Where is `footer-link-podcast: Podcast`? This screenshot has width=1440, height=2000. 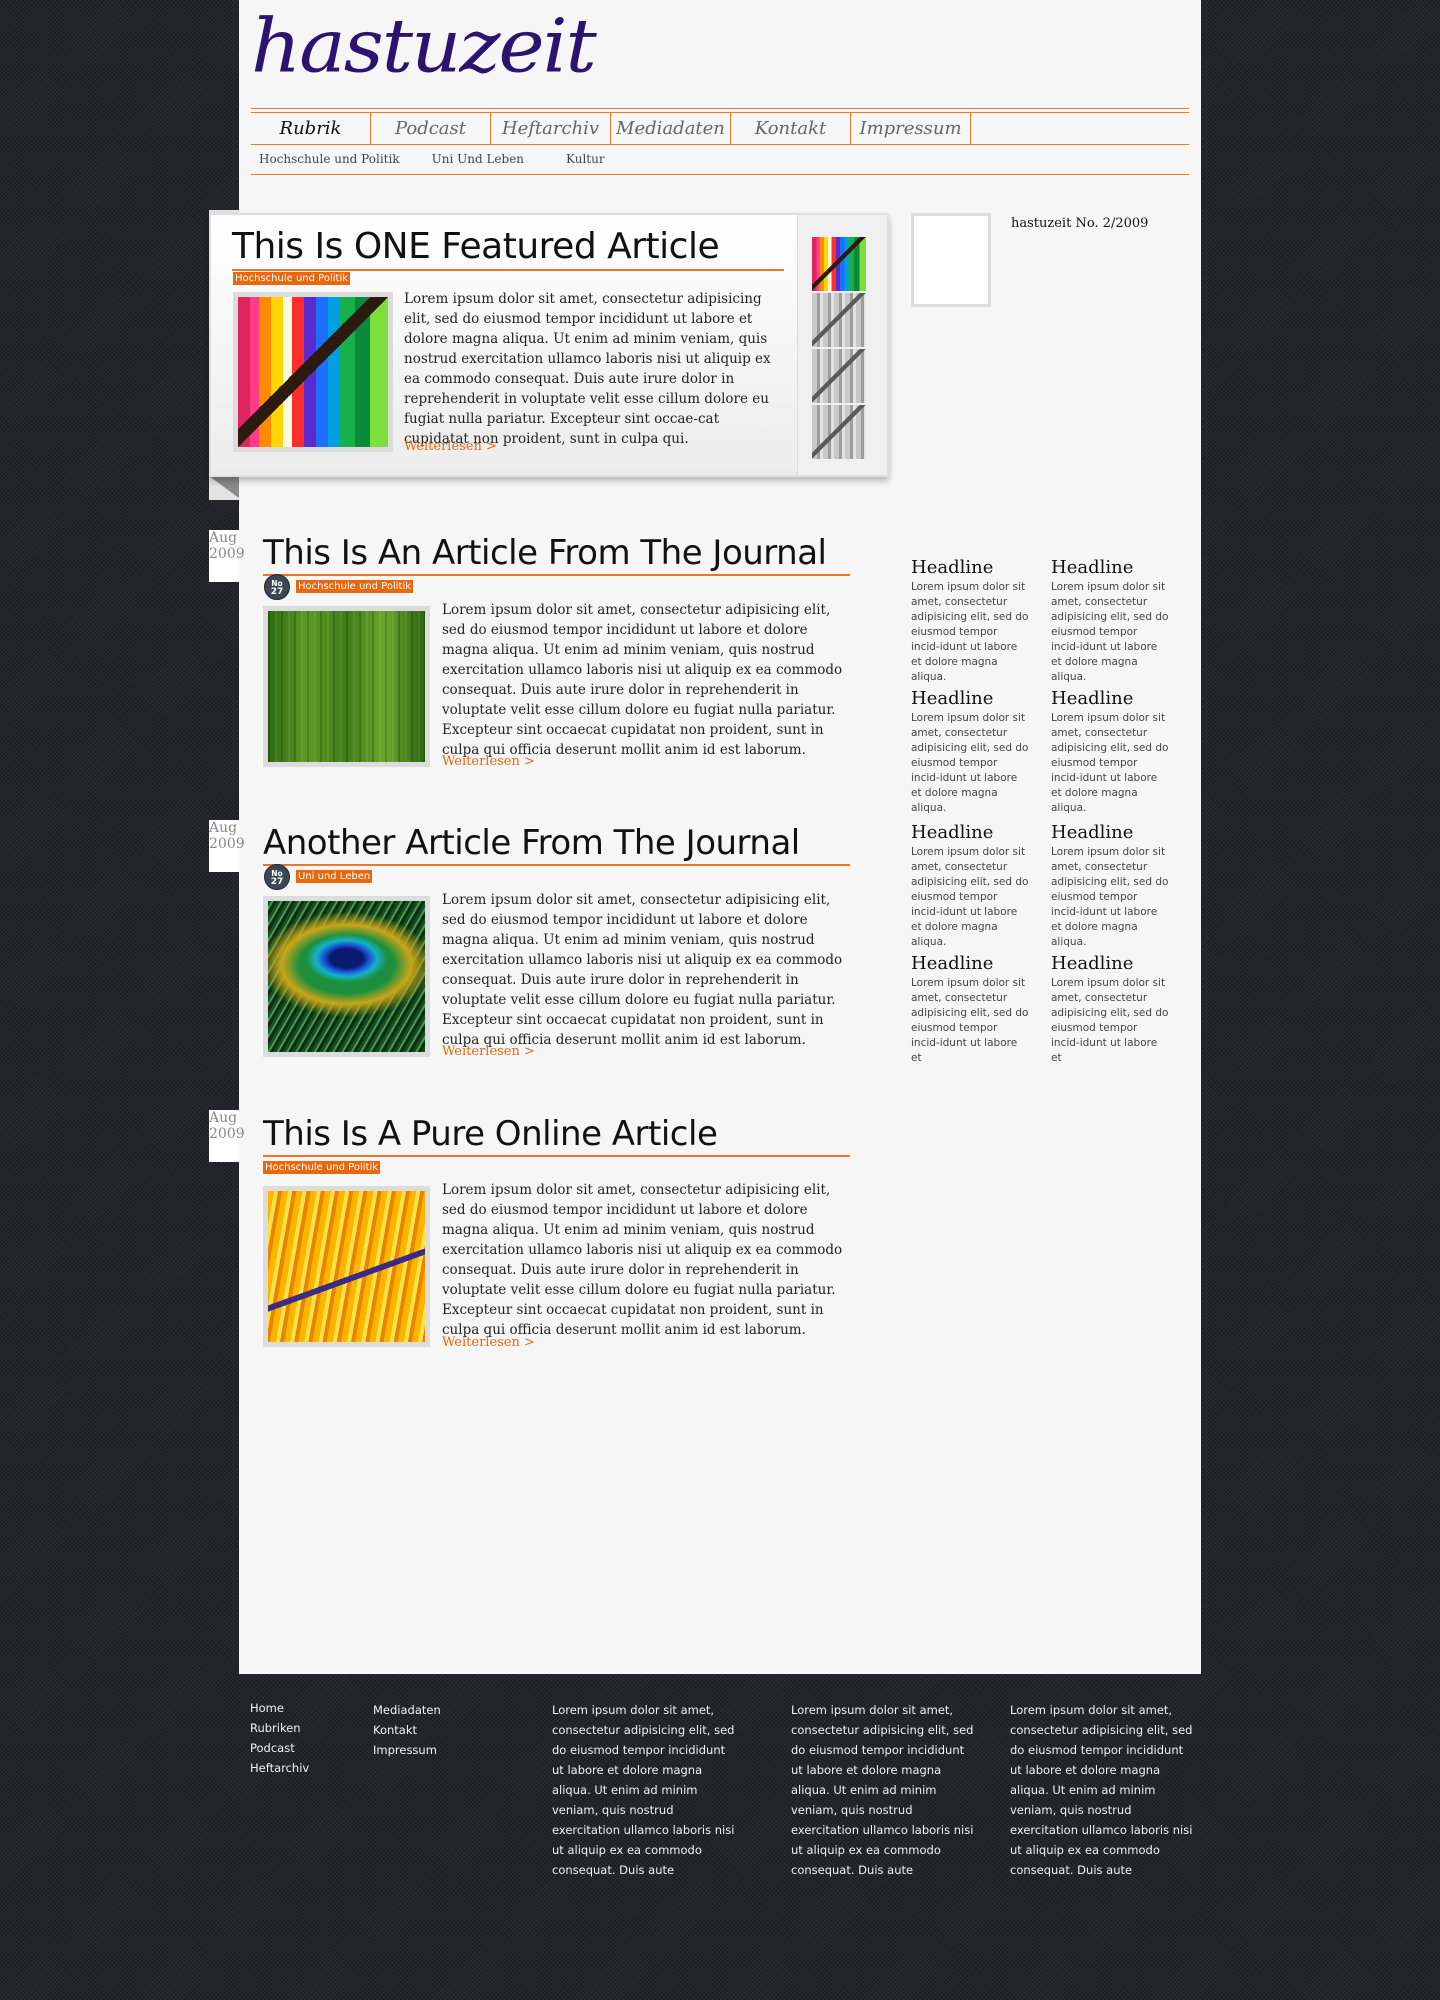
footer-link-podcast: Podcast is located at coordinates (279, 1748).